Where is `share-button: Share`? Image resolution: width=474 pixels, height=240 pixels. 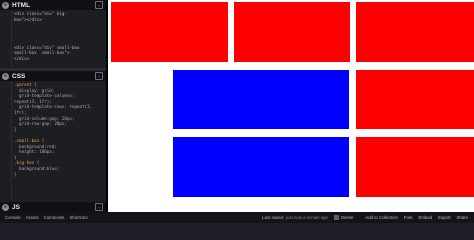 share-button: Share is located at coordinates (462, 217).